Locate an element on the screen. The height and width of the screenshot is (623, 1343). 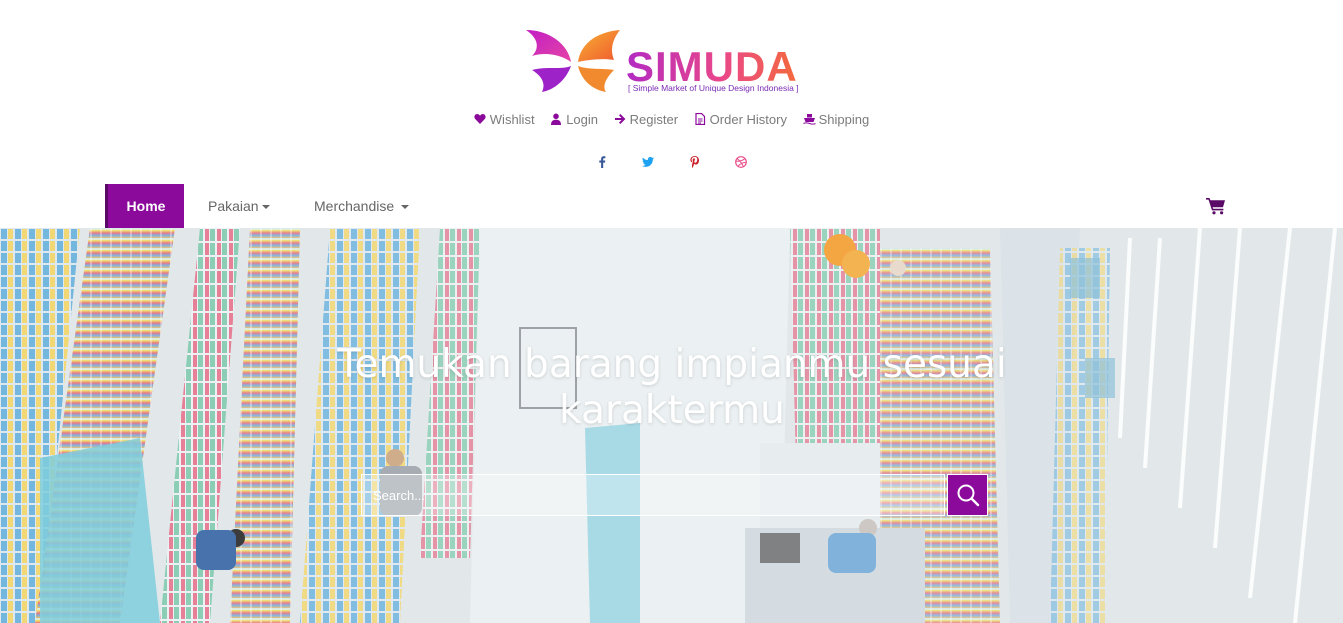
arrow-right-icon is located at coordinates (620, 119).